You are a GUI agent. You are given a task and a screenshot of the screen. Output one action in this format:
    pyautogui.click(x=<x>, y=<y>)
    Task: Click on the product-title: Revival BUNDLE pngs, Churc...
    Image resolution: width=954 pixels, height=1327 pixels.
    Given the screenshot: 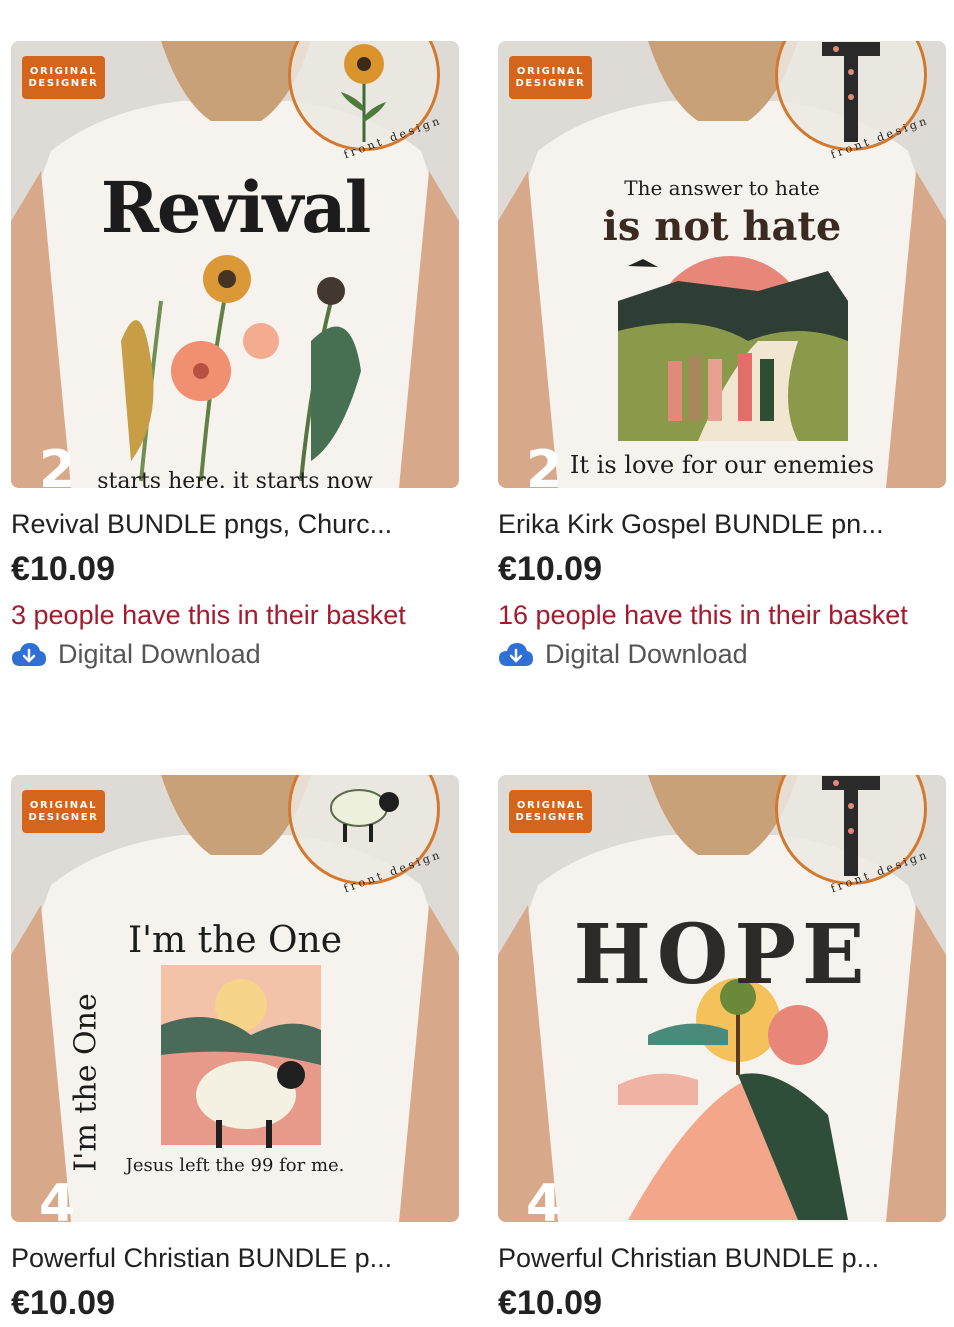 What is the action you would take?
    pyautogui.click(x=231, y=524)
    